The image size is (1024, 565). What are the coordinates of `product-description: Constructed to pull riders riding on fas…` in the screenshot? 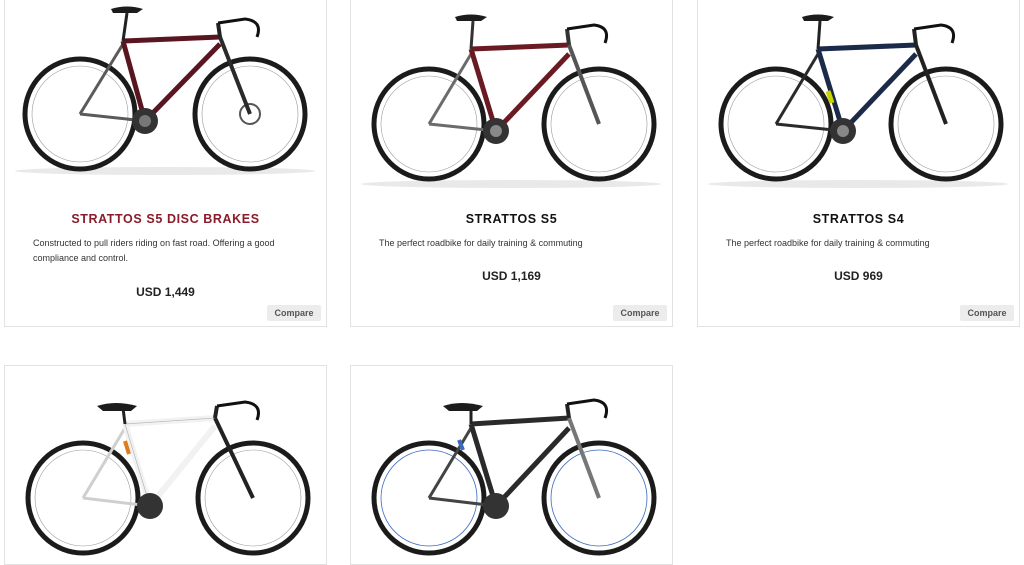 It's located at (154, 250).